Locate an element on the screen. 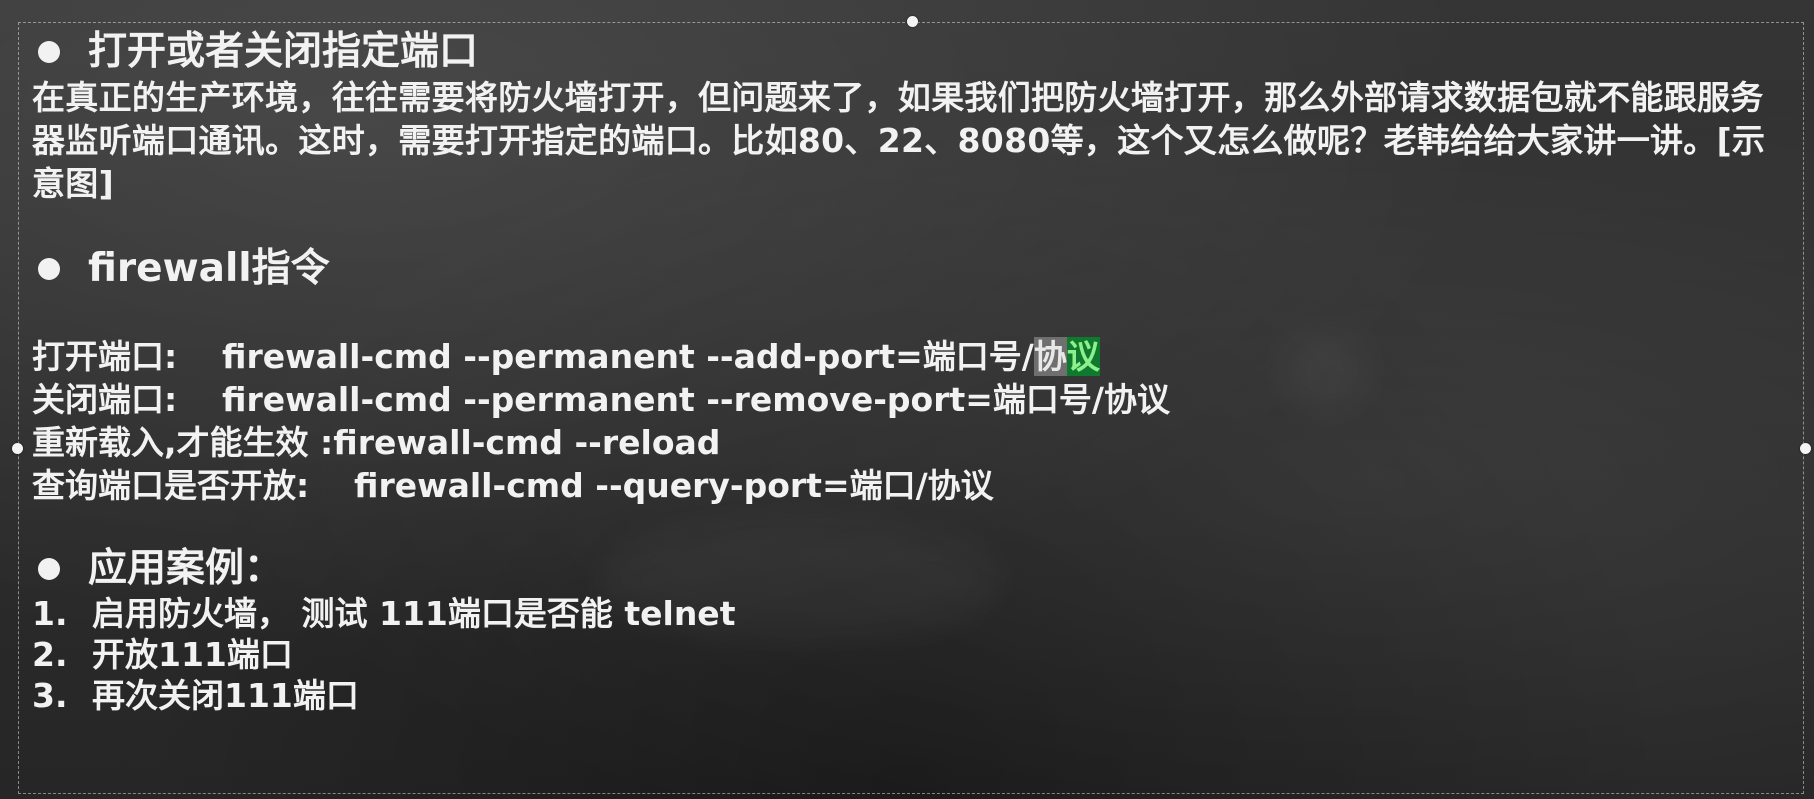 Image resolution: width=1814 pixels, height=799 pixels. list-item-number: 1. is located at coordinates (50, 613).